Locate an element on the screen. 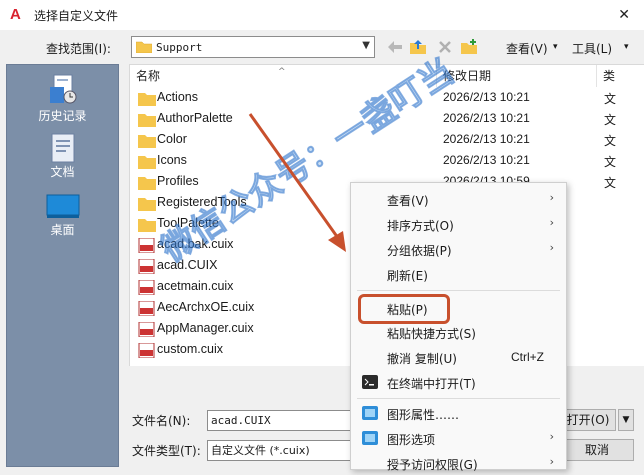  back-arrow-icon is located at coordinates (395, 47).